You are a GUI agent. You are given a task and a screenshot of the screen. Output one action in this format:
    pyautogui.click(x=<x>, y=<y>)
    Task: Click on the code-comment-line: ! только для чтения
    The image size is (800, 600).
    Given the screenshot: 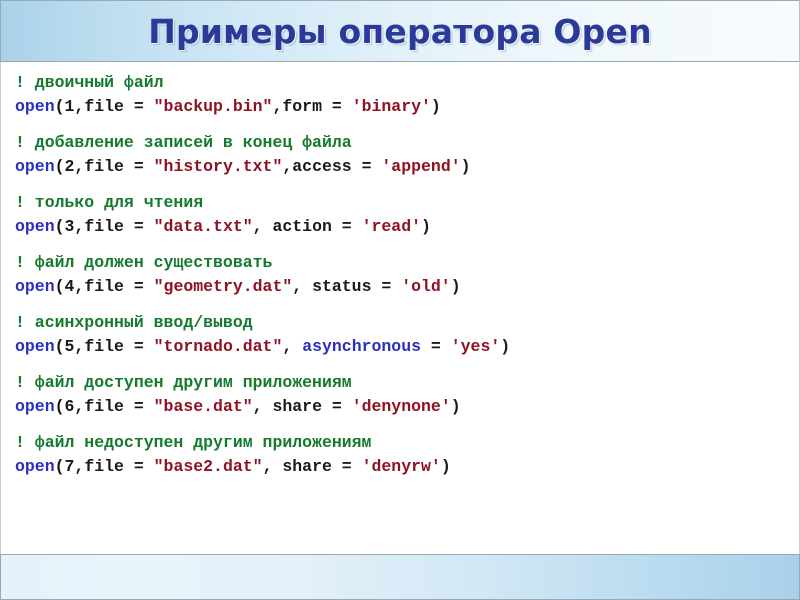 What is the action you would take?
    pyautogui.click(x=109, y=202)
    